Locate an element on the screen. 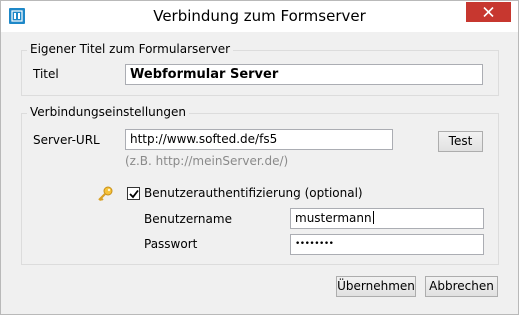  server-url-hint: (z.B. http://meinServer.de/) is located at coordinates (207, 161).